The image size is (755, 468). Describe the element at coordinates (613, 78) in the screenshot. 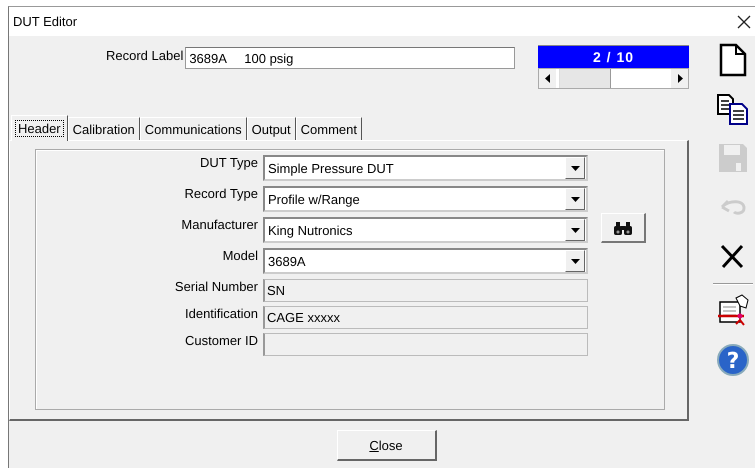

I see `record-scrollbar` at that location.